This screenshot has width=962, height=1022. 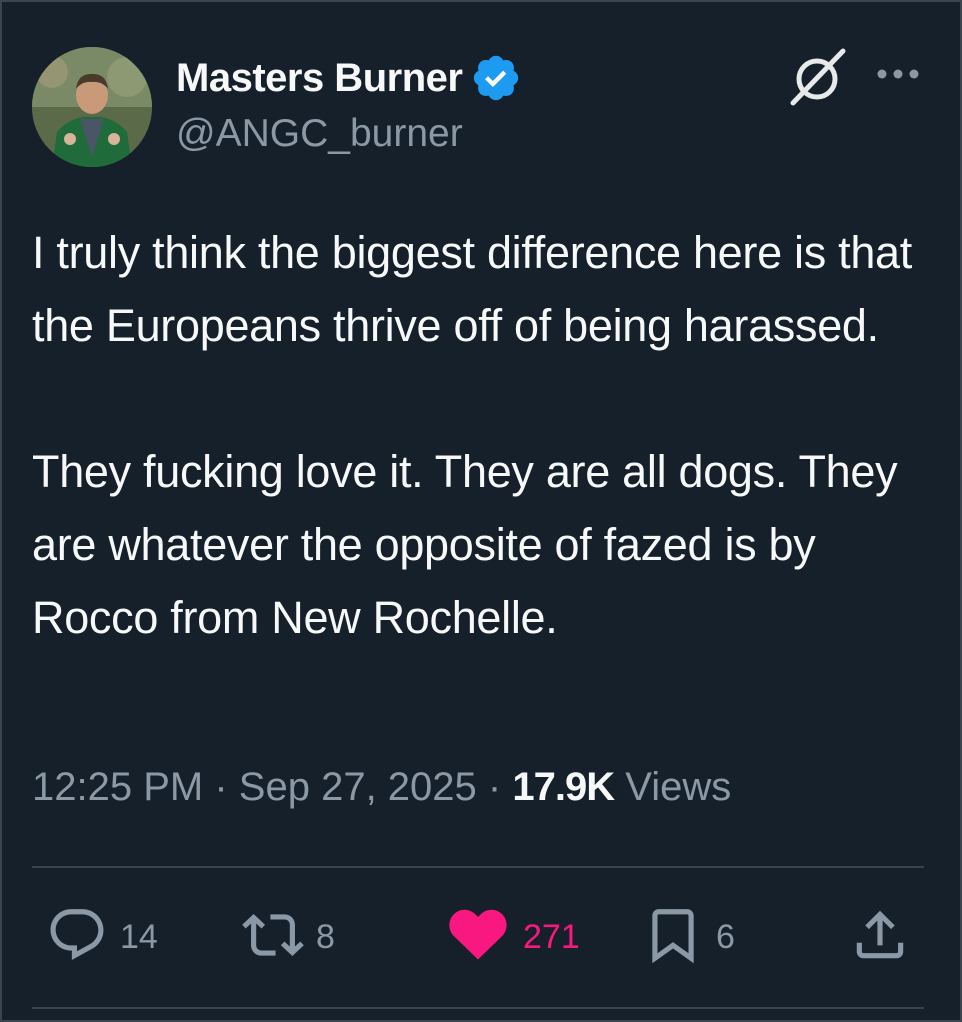 I want to click on share-icon, so click(x=880, y=937).